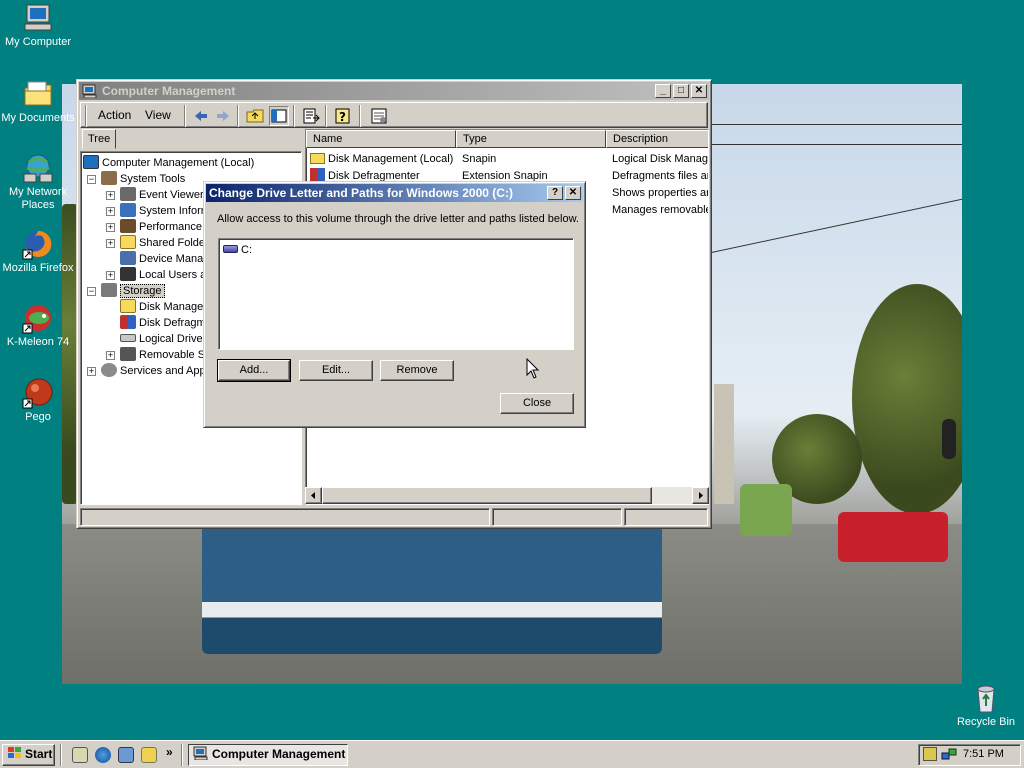 This screenshot has height=768, width=1024. What do you see at coordinates (109, 178) in the screenshot?
I see `tools-icon` at bounding box center [109, 178].